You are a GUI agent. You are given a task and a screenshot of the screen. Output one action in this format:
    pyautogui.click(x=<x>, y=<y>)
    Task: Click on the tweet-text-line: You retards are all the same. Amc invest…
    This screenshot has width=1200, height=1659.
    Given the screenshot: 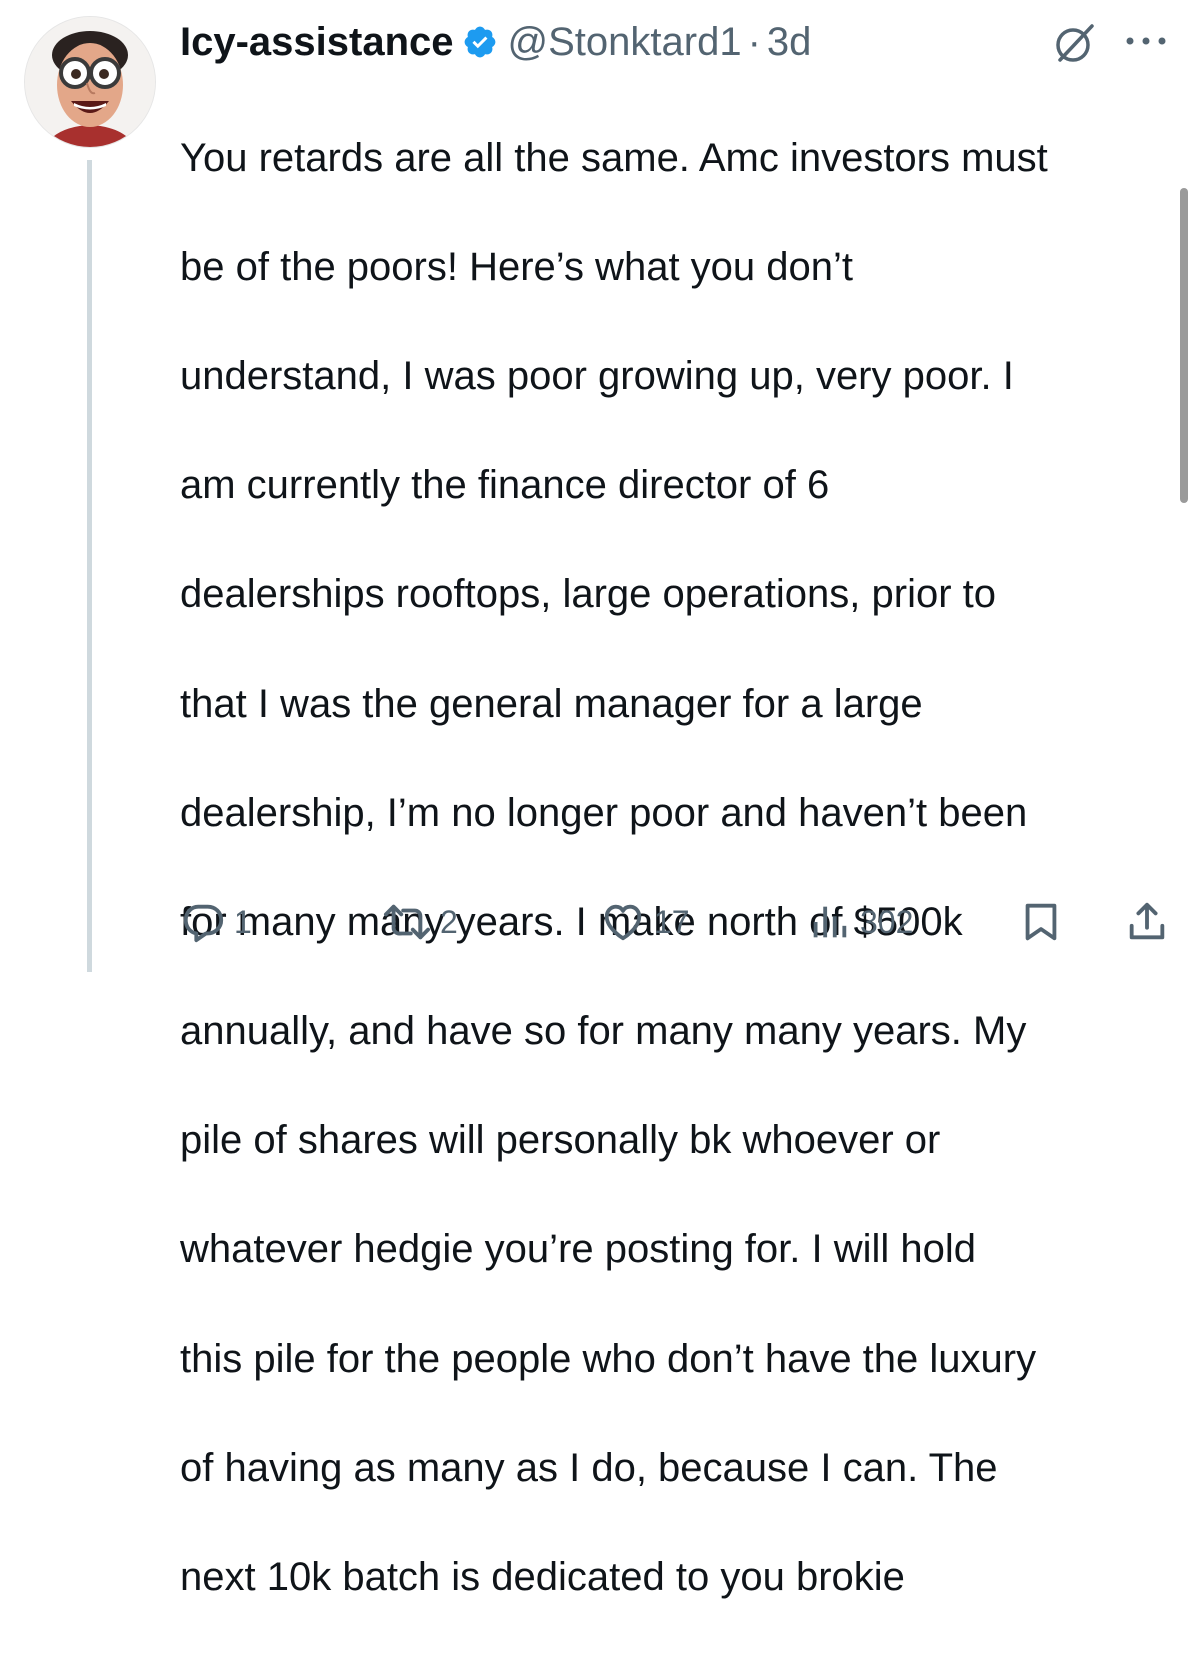 What is the action you would take?
    pyautogui.click(x=614, y=157)
    